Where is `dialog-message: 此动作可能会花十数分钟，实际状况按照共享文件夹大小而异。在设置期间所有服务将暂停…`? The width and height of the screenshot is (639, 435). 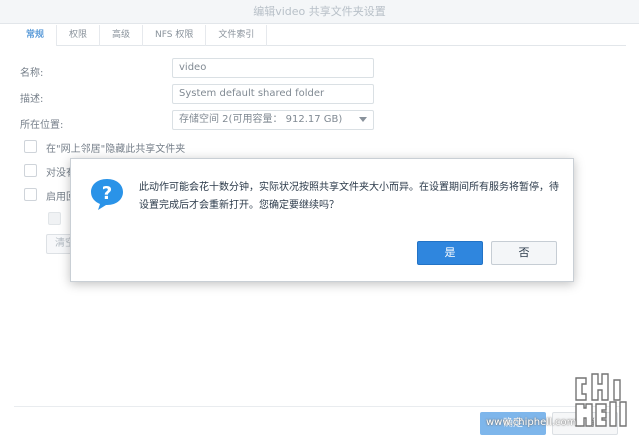 dialog-message: 此动作可能会花十数分钟，实际状况按照共享文件夹大小而异。在设置期间所有服务将暂停… is located at coordinates (349, 196).